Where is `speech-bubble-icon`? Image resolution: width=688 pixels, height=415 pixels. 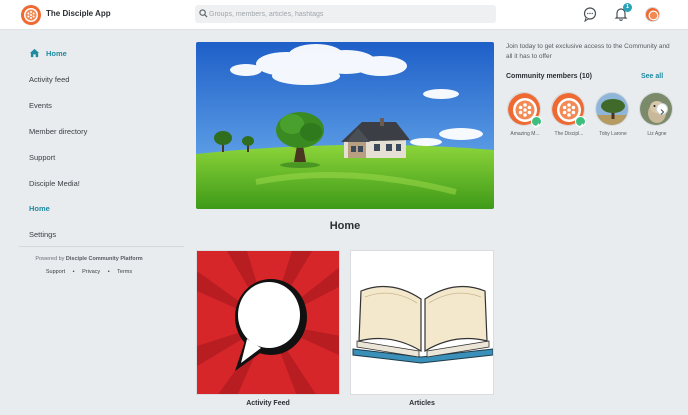 speech-bubble-icon is located at coordinates (268, 322).